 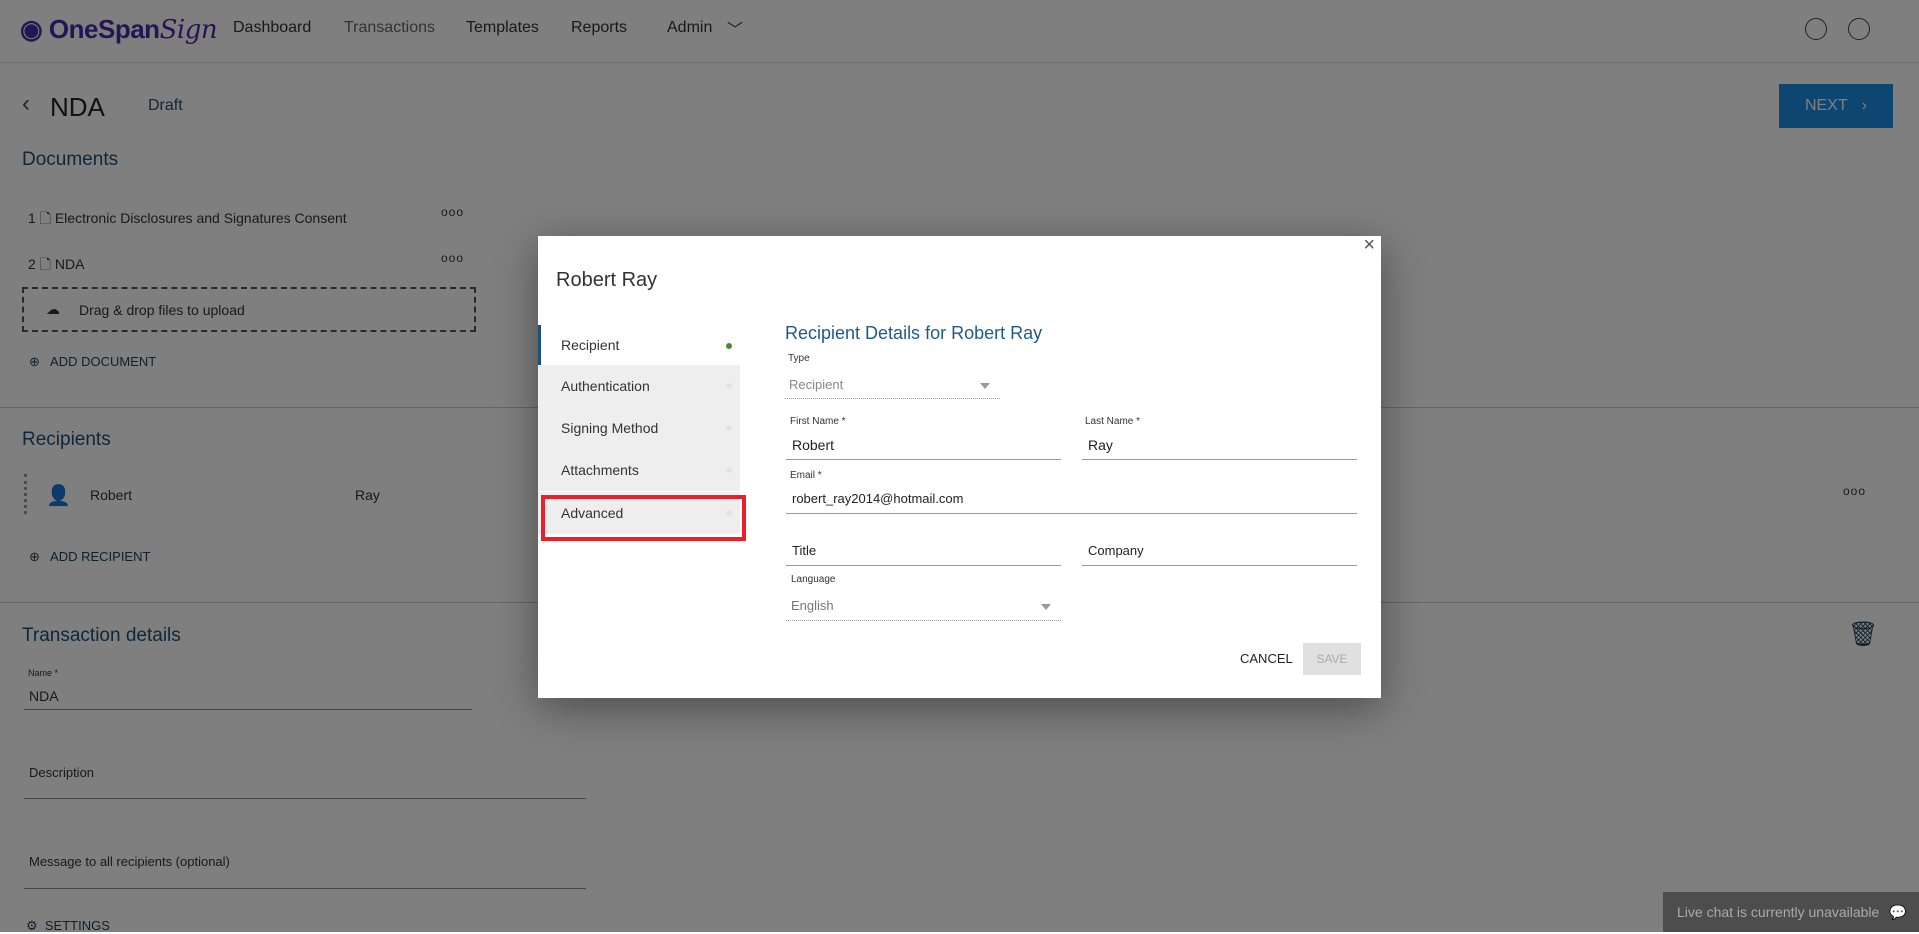 What do you see at coordinates (1266, 658) in the screenshot?
I see `cancel-button: CANCEL` at bounding box center [1266, 658].